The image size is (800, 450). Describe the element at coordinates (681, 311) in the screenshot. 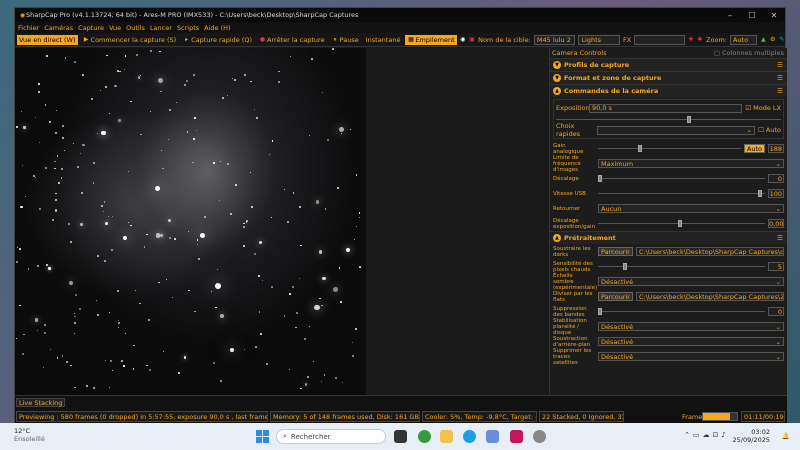

I see `banding-slider` at that location.